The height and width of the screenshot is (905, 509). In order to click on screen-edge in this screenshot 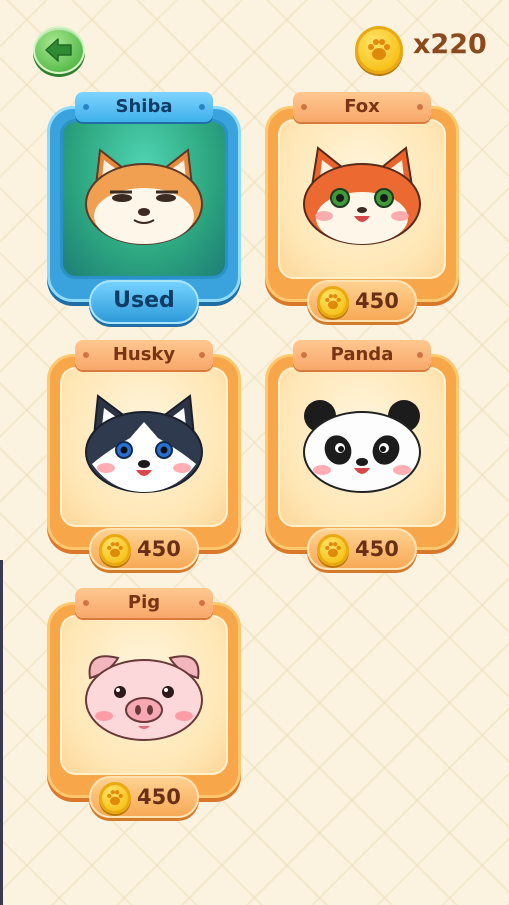, I will do `click(1, 732)`.